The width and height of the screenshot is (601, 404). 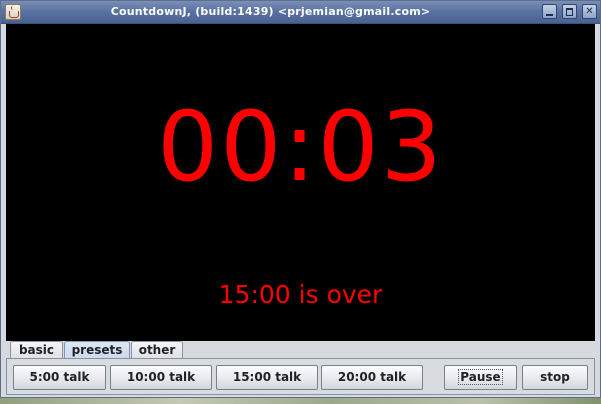 I want to click on tab-basic: basic, so click(x=36, y=350).